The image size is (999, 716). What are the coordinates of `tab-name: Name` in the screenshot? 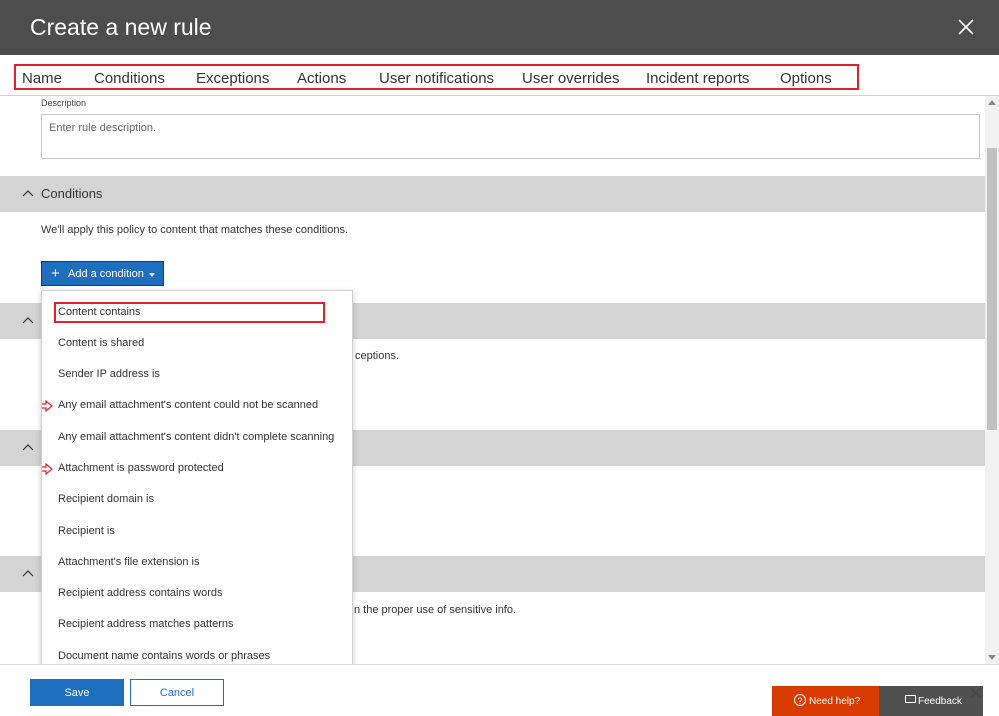 It's located at (42, 78).